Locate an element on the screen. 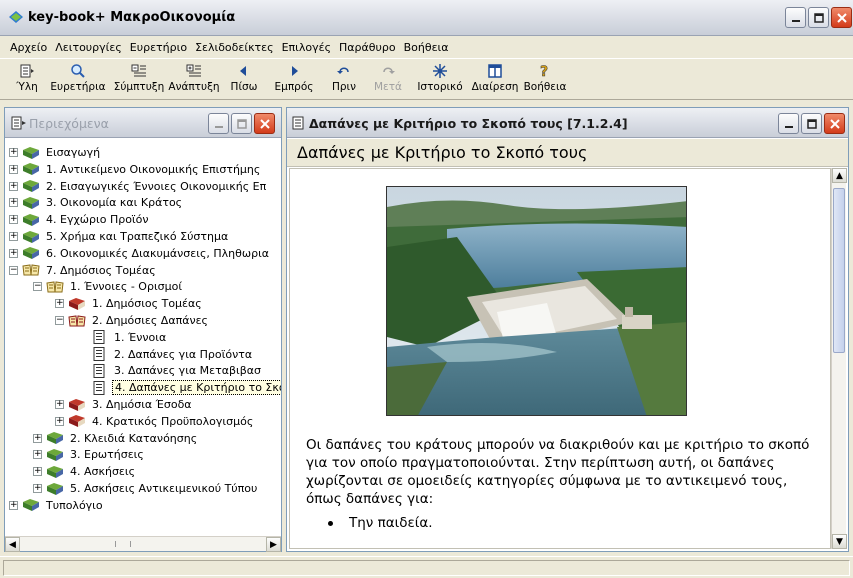  tree-item: 1. Έννοια is located at coordinates (122, 337).